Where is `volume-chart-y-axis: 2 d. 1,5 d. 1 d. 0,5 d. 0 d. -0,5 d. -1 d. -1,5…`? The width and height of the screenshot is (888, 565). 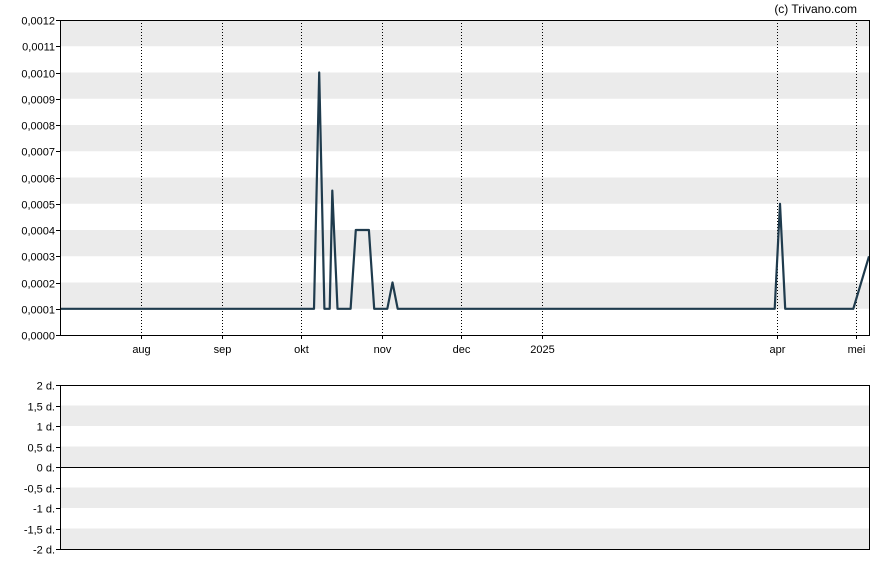
volume-chart-y-axis: 2 d. 1,5 d. 1 d. 0,5 d. 0 d. -0,5 d. -1 d. -1,5… is located at coordinates (42, 469).